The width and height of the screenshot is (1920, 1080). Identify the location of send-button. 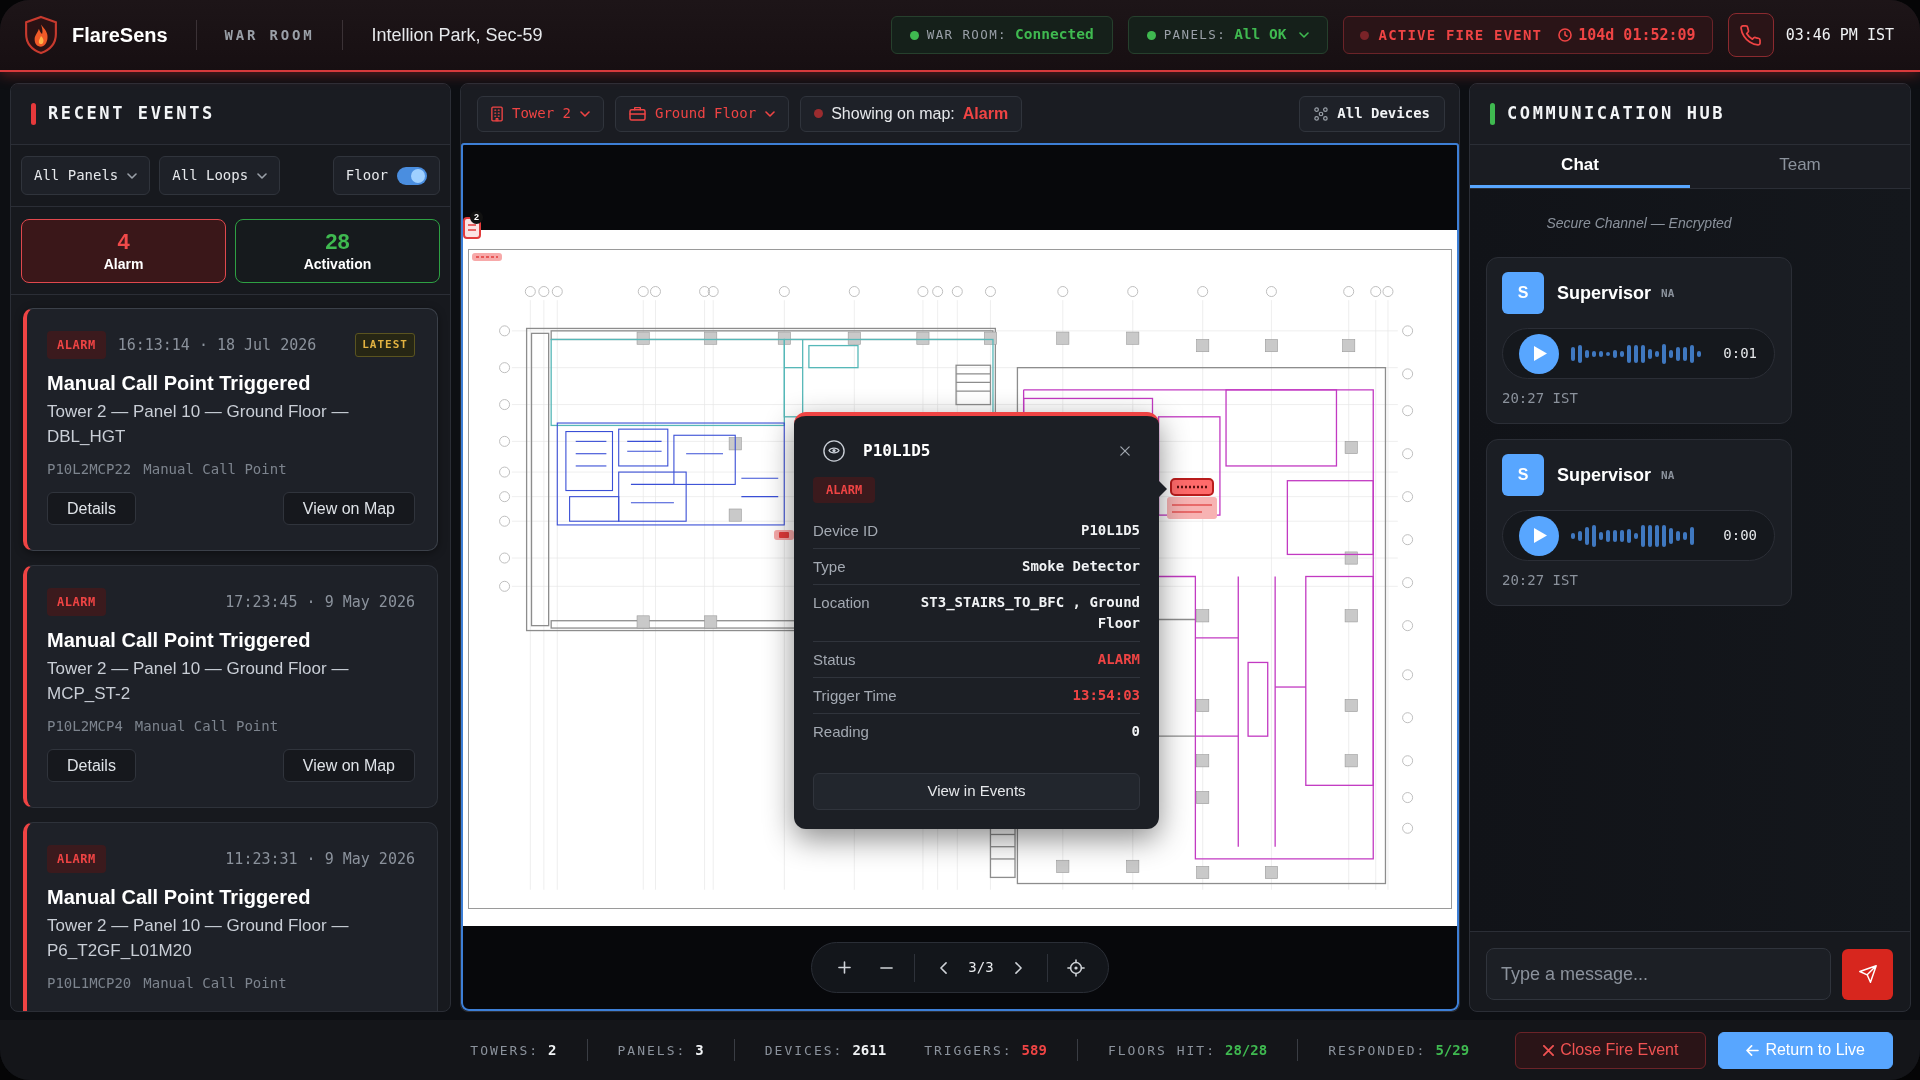
(1867, 974).